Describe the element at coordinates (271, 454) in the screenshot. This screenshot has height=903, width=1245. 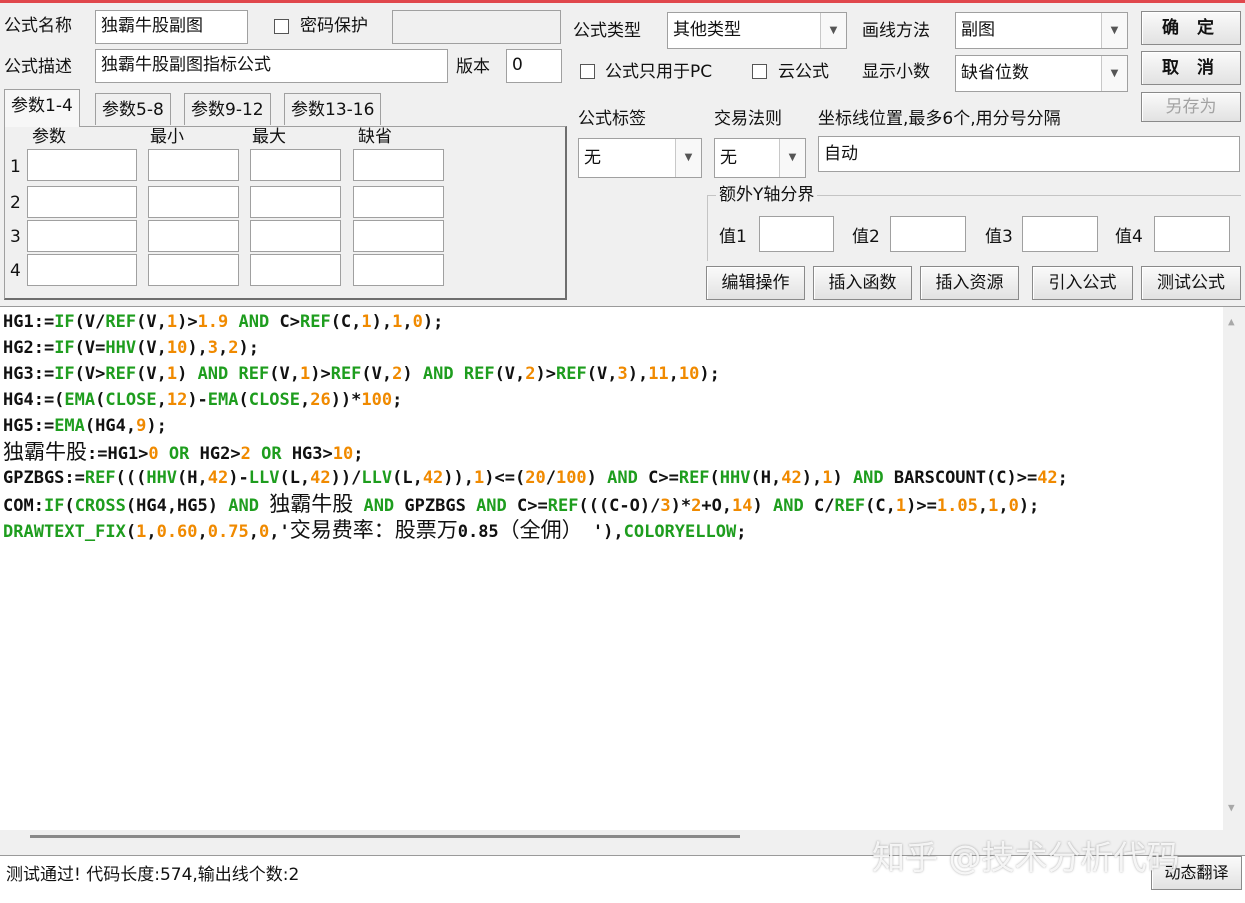
I see `code-token: OR` at that location.